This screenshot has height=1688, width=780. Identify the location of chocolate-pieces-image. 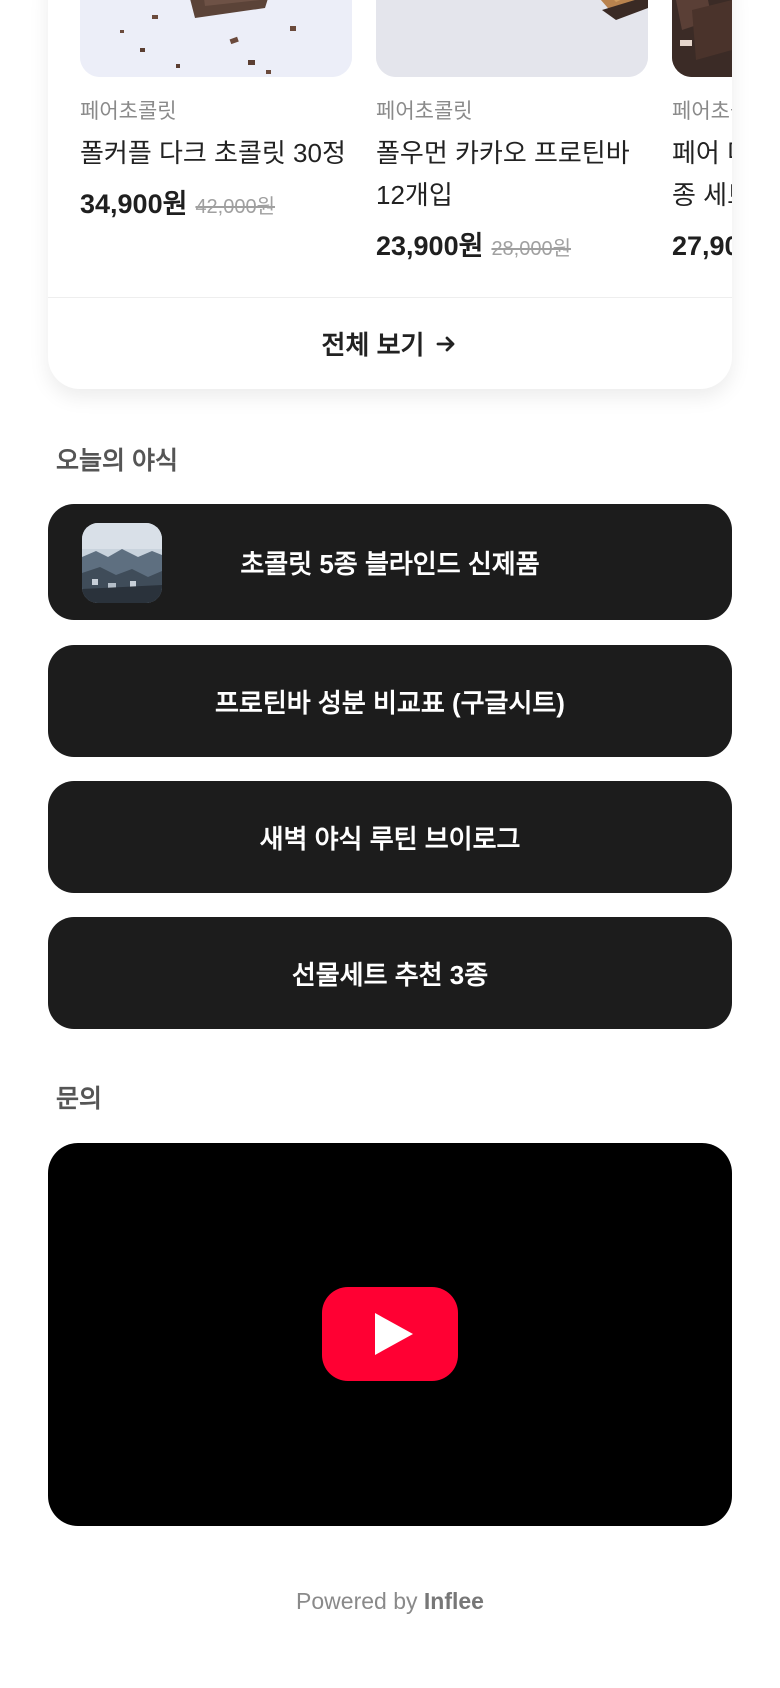
(216, 38).